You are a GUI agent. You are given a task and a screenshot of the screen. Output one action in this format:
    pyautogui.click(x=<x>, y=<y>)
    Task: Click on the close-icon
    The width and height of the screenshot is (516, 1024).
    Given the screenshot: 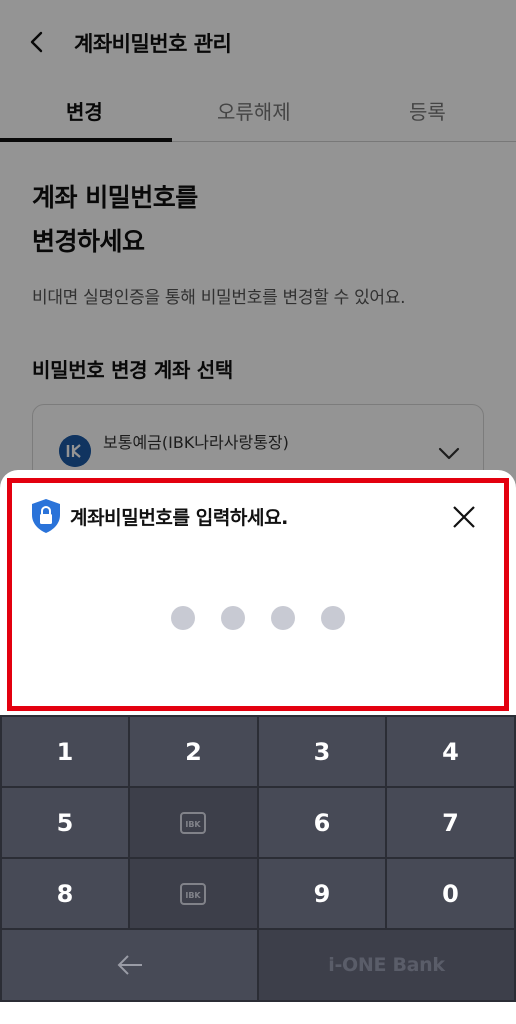 What is the action you would take?
    pyautogui.click(x=464, y=517)
    